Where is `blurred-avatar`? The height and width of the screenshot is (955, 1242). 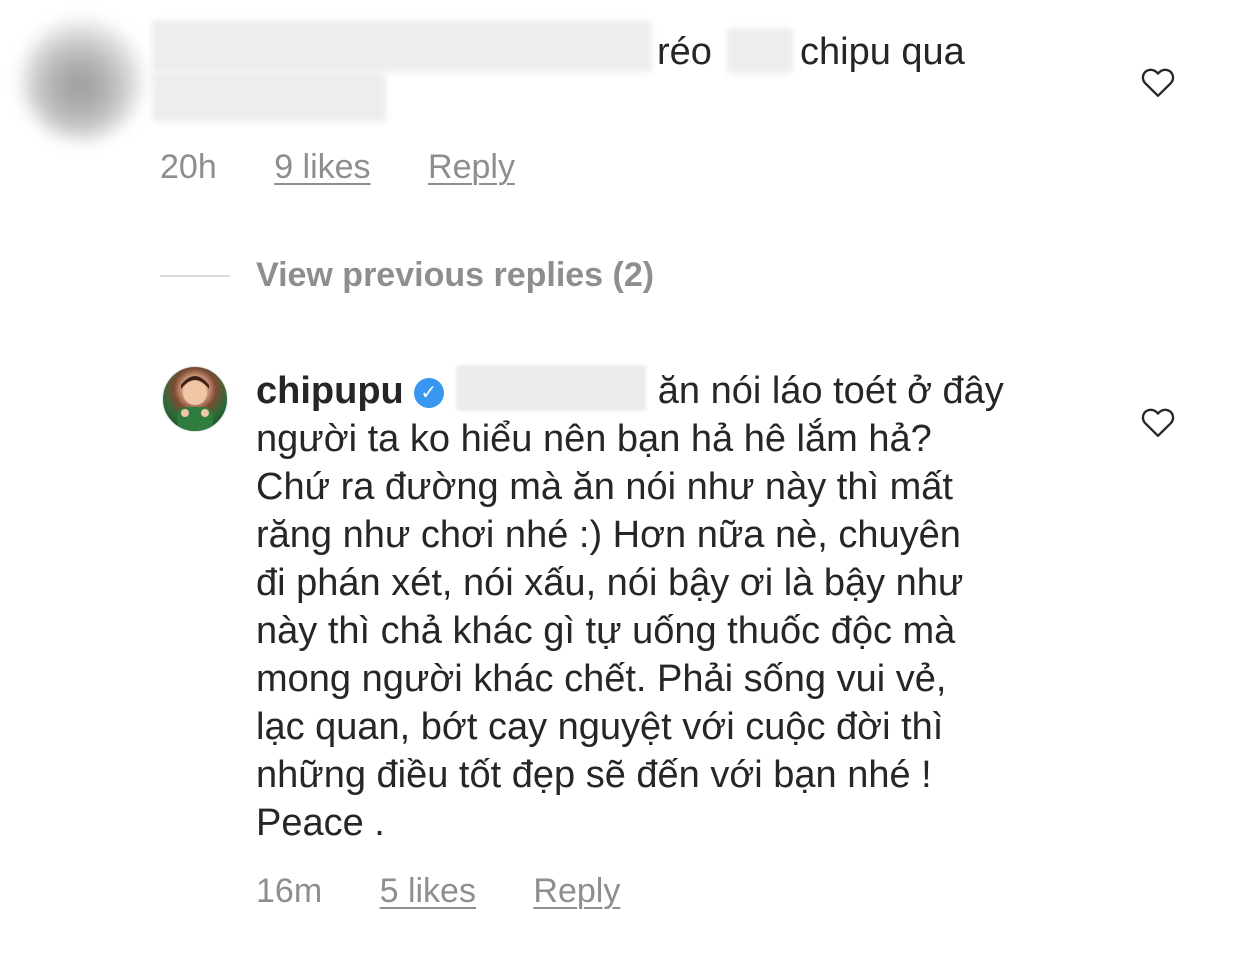 blurred-avatar is located at coordinates (82, 80).